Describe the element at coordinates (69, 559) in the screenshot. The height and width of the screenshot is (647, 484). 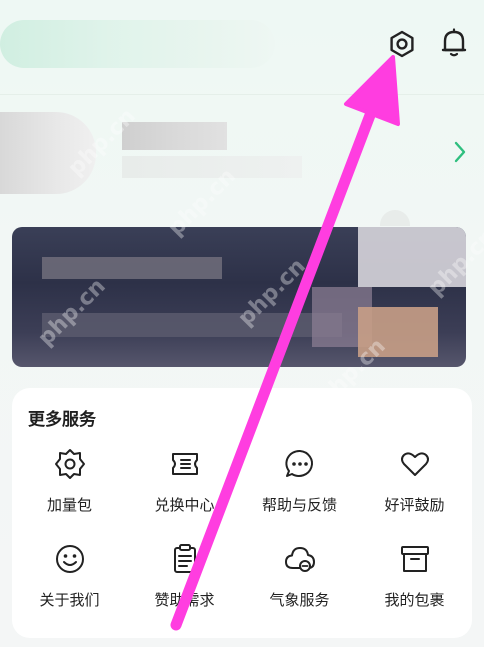
I see `smiley-icon` at that location.